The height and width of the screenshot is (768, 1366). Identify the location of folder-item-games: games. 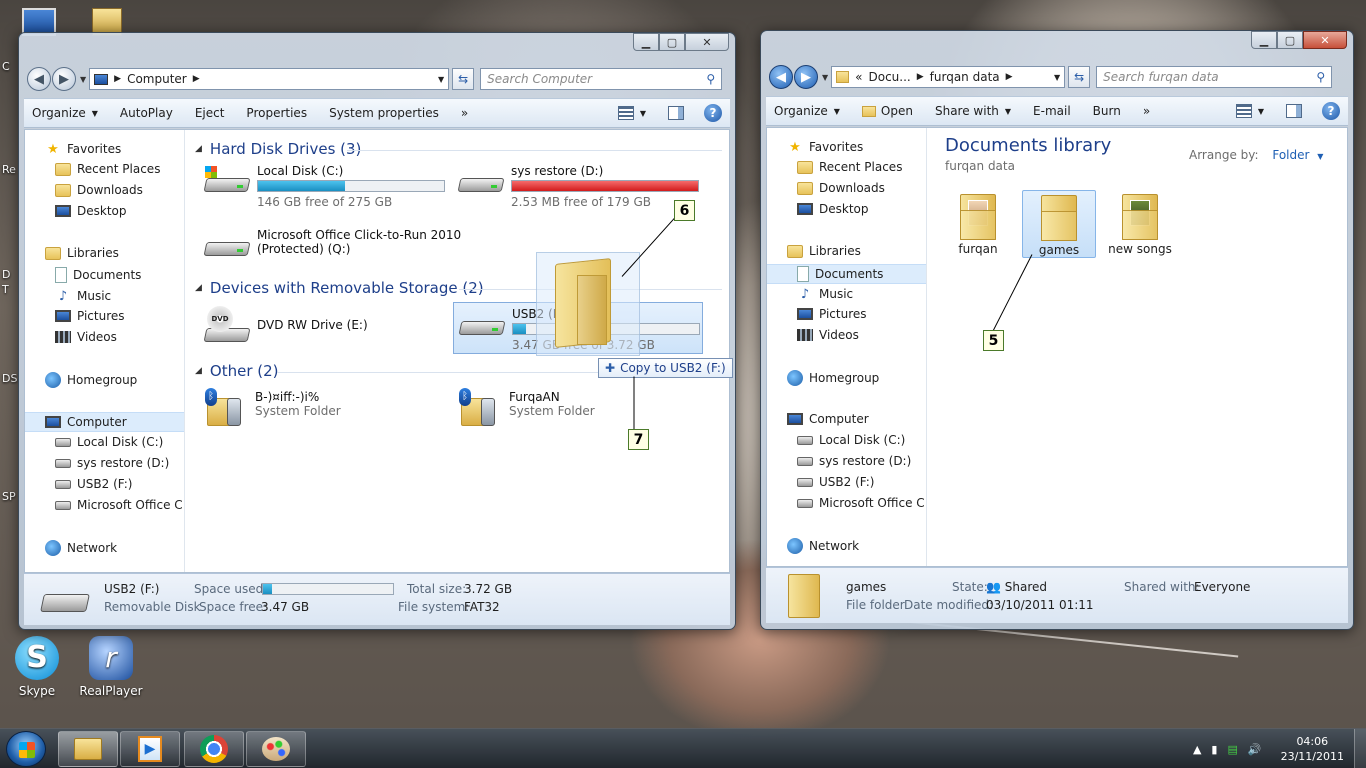
(1059, 224).